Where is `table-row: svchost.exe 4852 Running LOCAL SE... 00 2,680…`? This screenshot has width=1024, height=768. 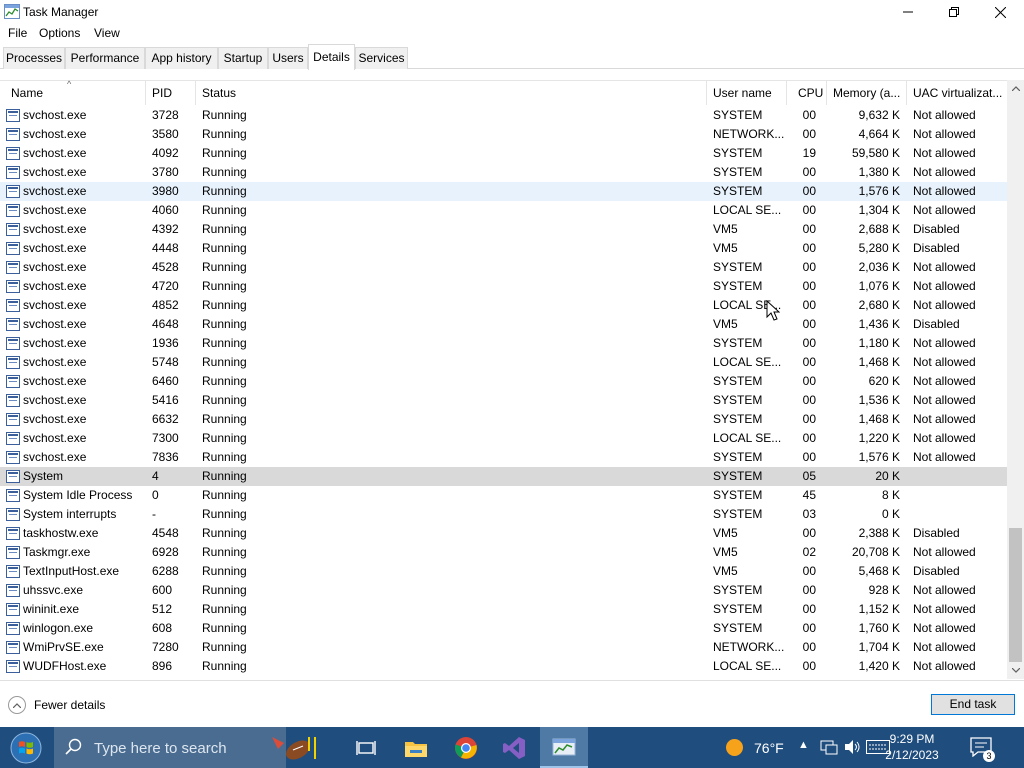 table-row: svchost.exe 4852 Running LOCAL SE... 00 2,680… is located at coordinates (503, 305).